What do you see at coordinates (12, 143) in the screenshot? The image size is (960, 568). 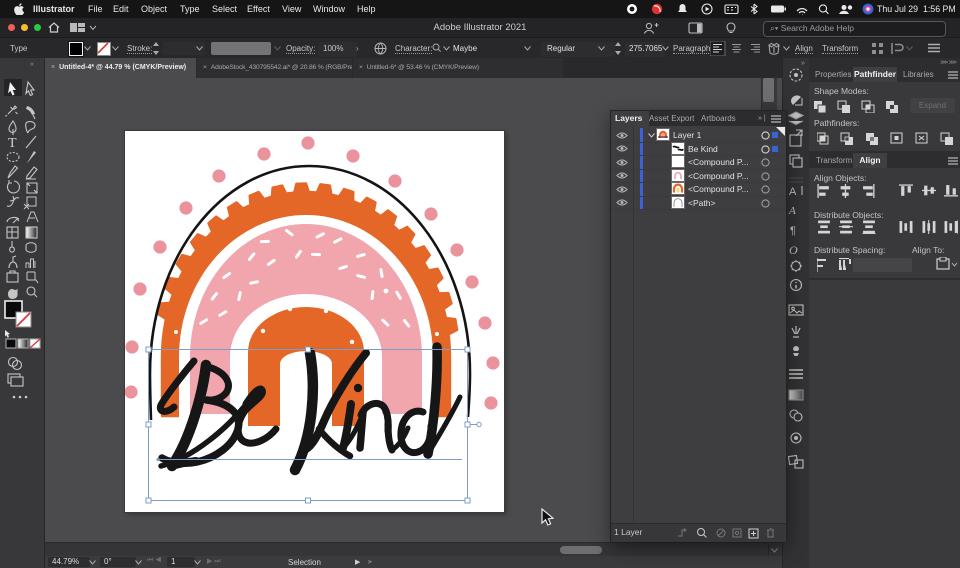 I see `svg-text: T` at bounding box center [12, 143].